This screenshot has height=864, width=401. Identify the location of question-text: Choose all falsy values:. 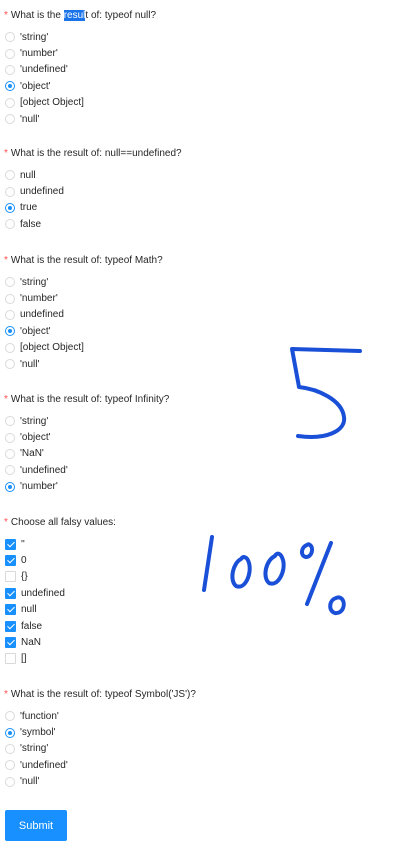
(63, 522).